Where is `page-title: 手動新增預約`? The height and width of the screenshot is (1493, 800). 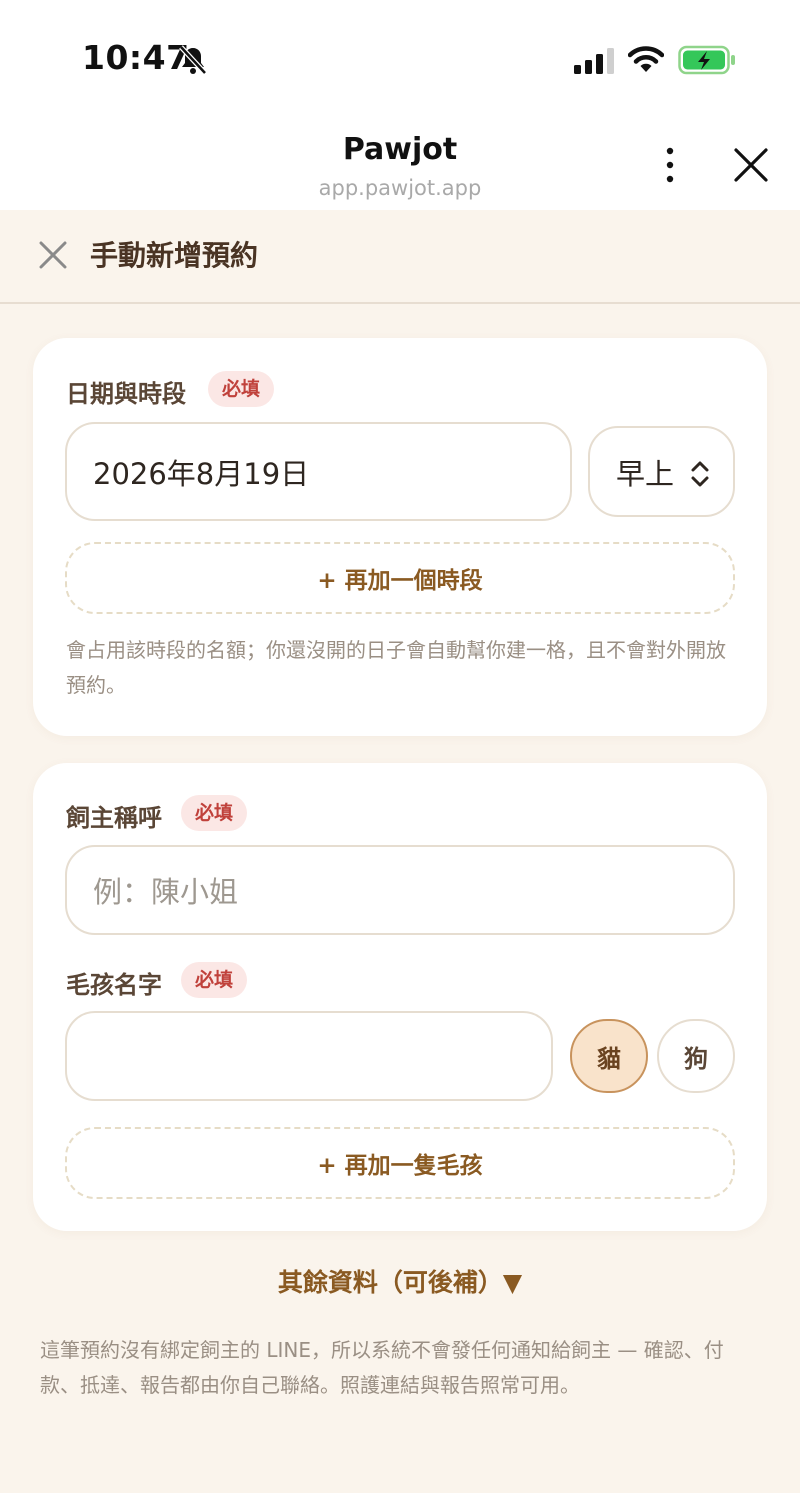
page-title: 手動新增預約 is located at coordinates (174, 255).